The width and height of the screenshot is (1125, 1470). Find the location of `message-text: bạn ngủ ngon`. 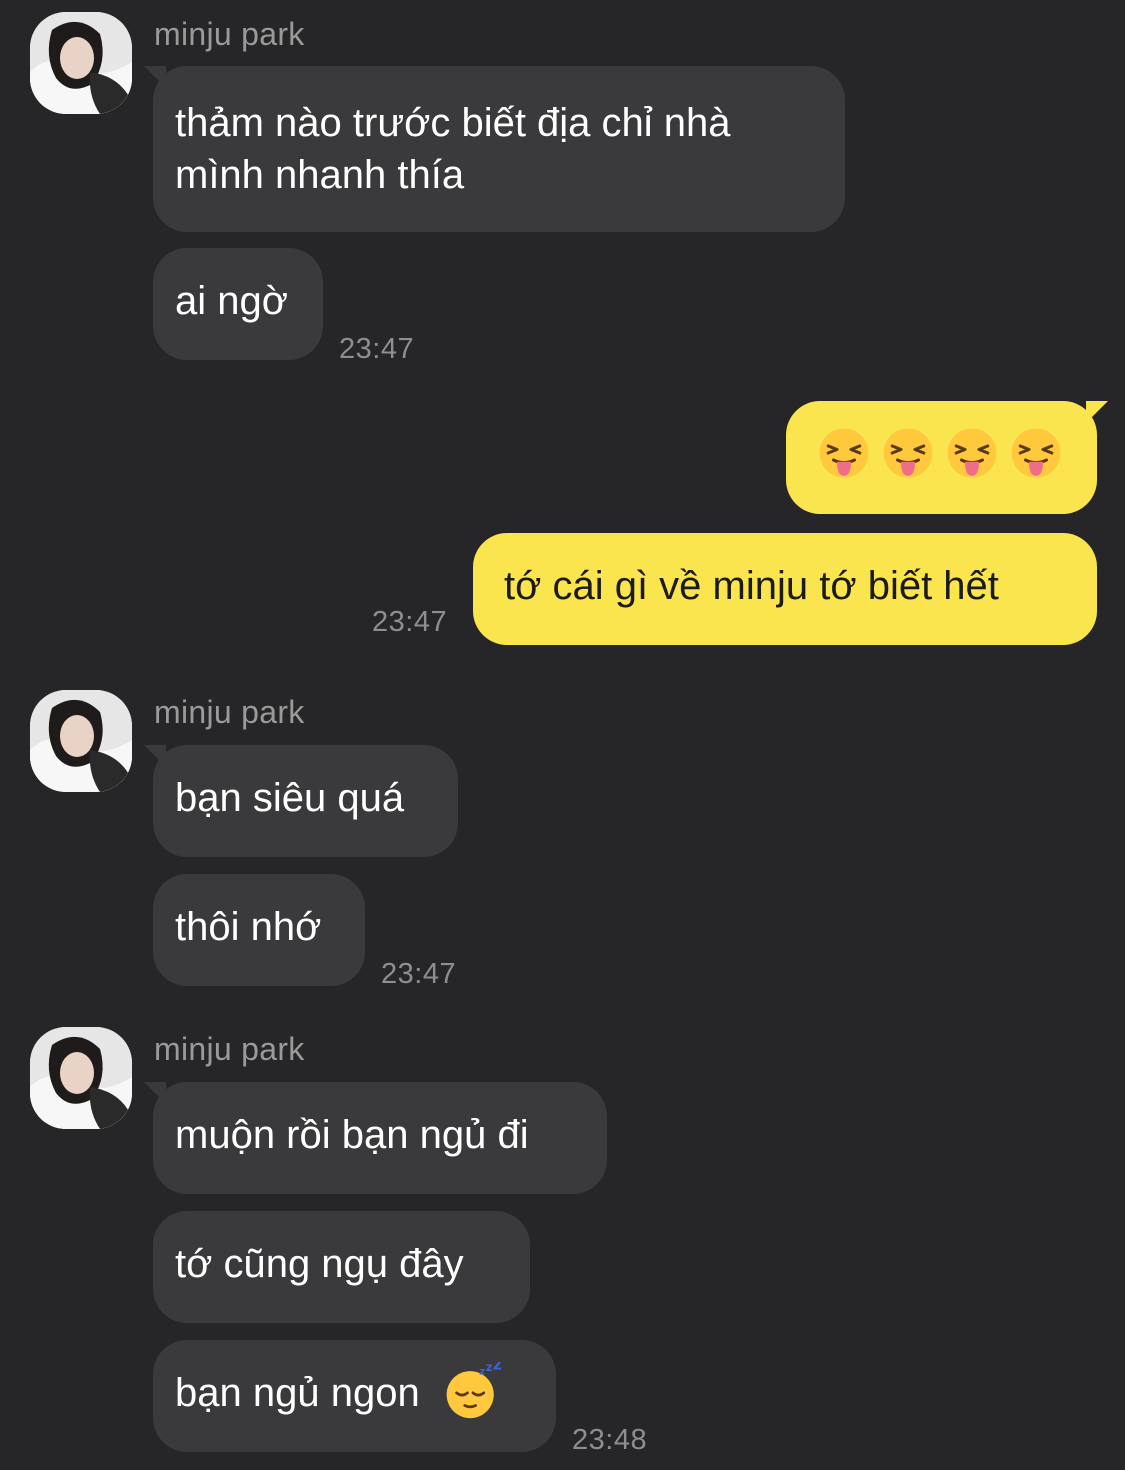

message-text: bạn ngủ ngon is located at coordinates (297, 1393).